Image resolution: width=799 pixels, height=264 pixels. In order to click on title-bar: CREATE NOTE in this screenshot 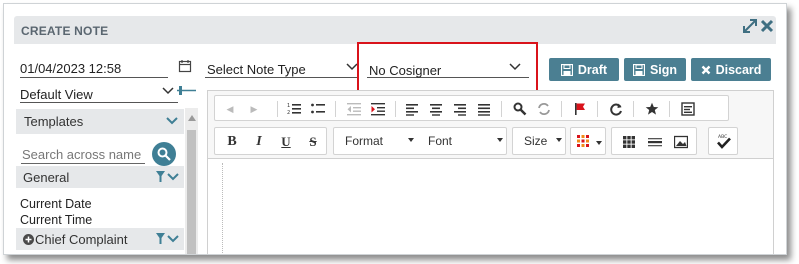, I will do `click(395, 30)`.